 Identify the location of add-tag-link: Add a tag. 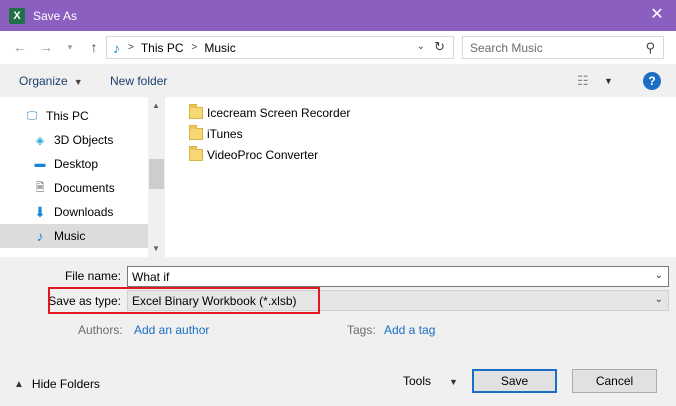
(409, 330).